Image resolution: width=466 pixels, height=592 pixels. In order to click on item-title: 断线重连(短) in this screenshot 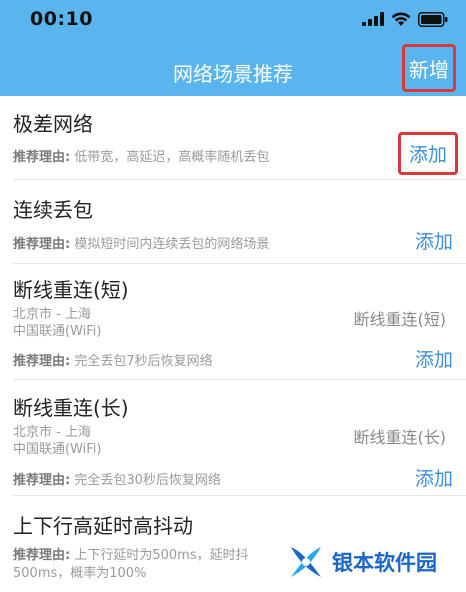, I will do `click(71, 290)`.